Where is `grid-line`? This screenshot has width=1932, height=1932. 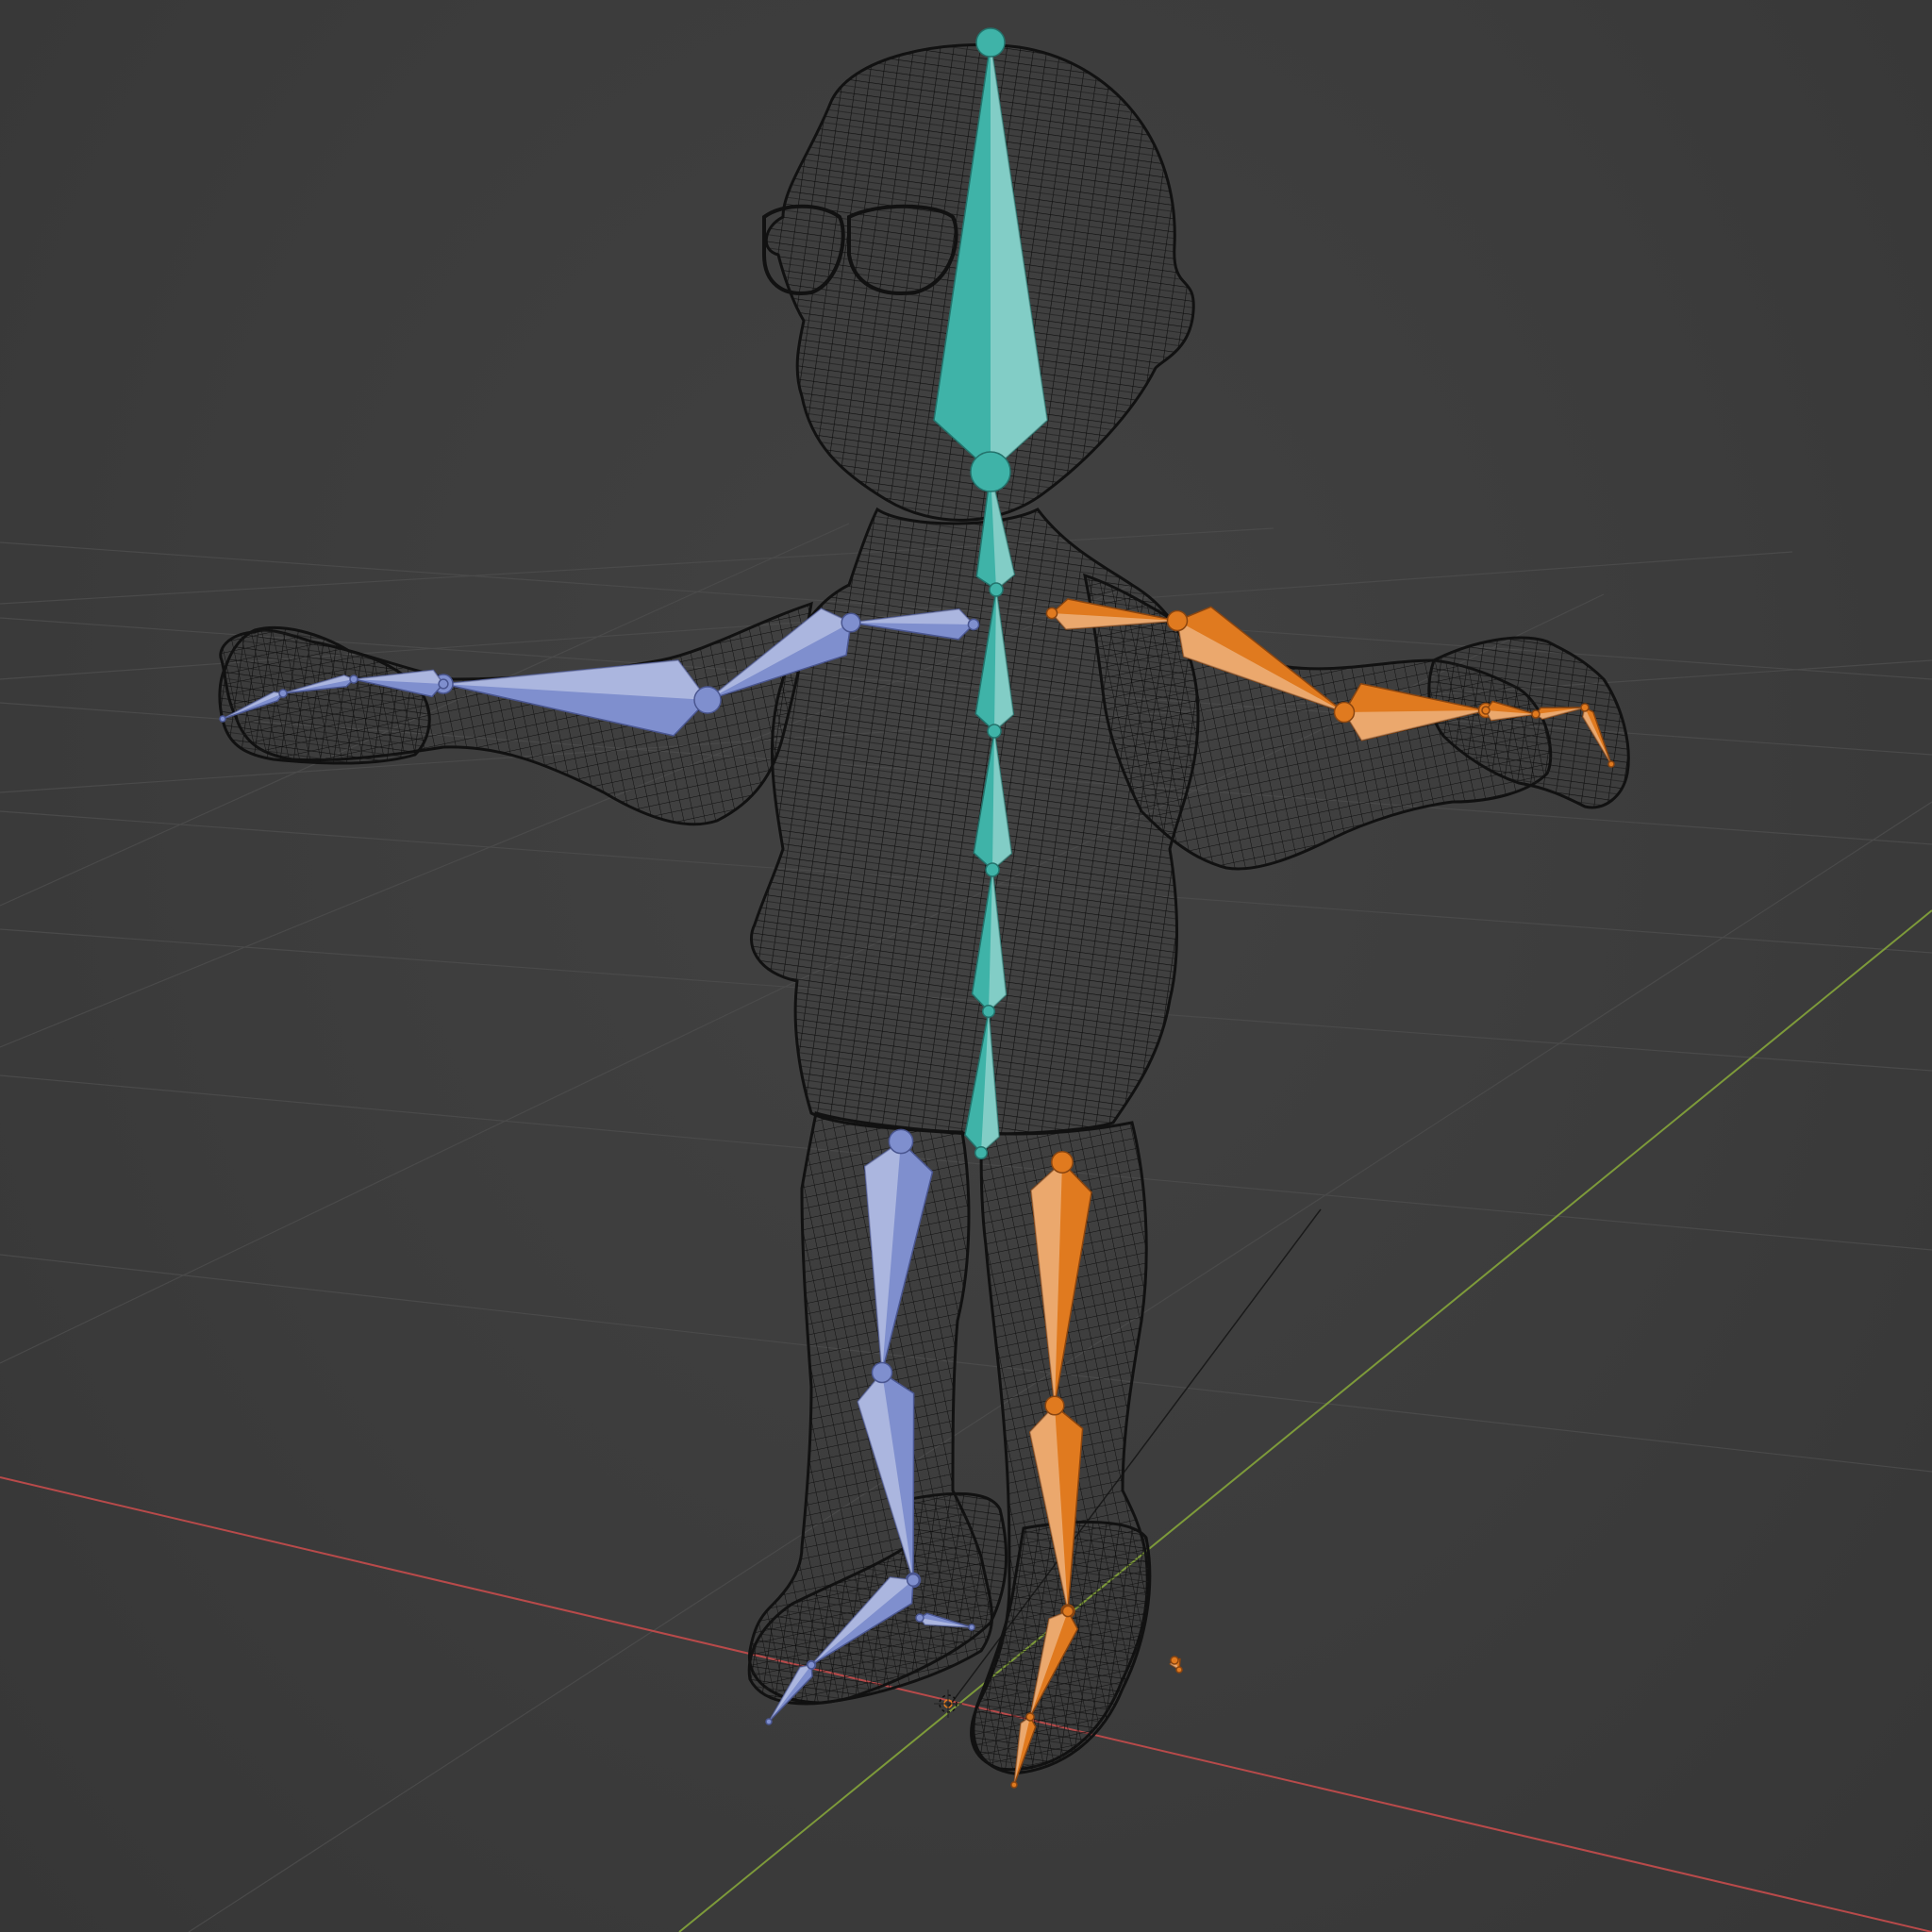
grid-line is located at coordinates (966, 1363).